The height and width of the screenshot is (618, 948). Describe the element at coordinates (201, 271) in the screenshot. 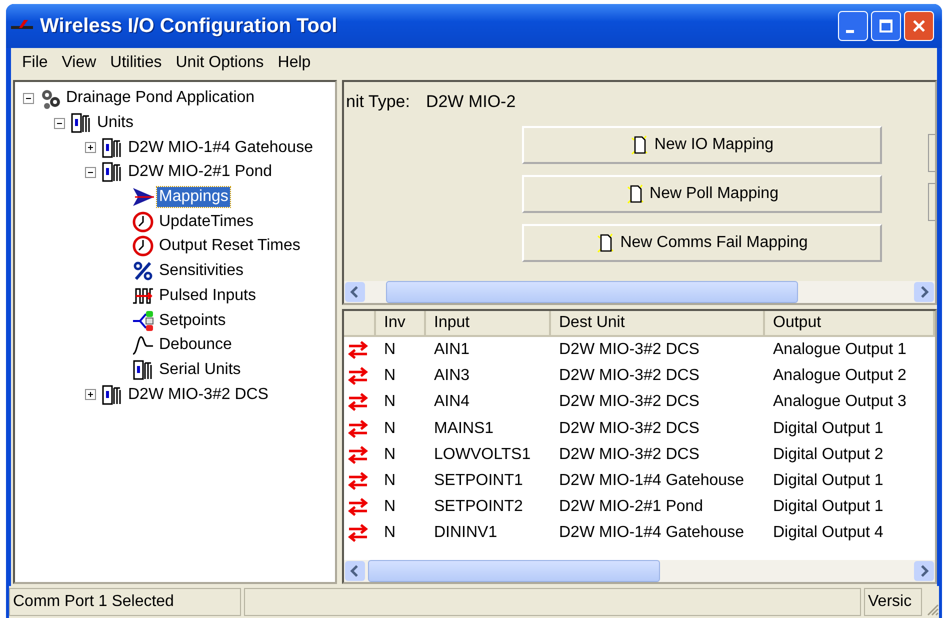

I see `tree-item: Sensitivities` at that location.